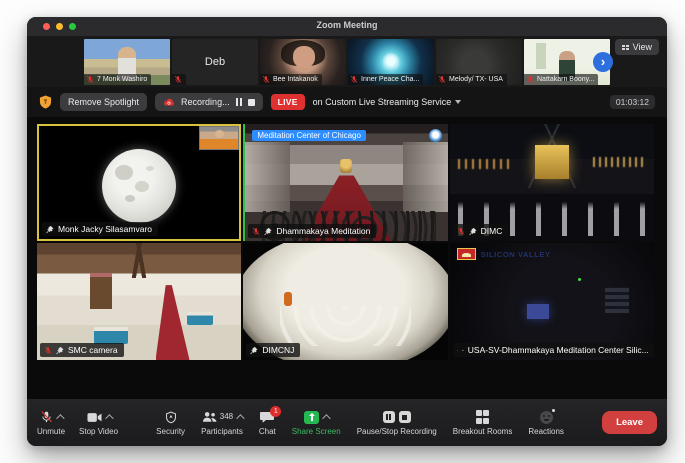  I want to click on leave-button: Leave, so click(629, 422).